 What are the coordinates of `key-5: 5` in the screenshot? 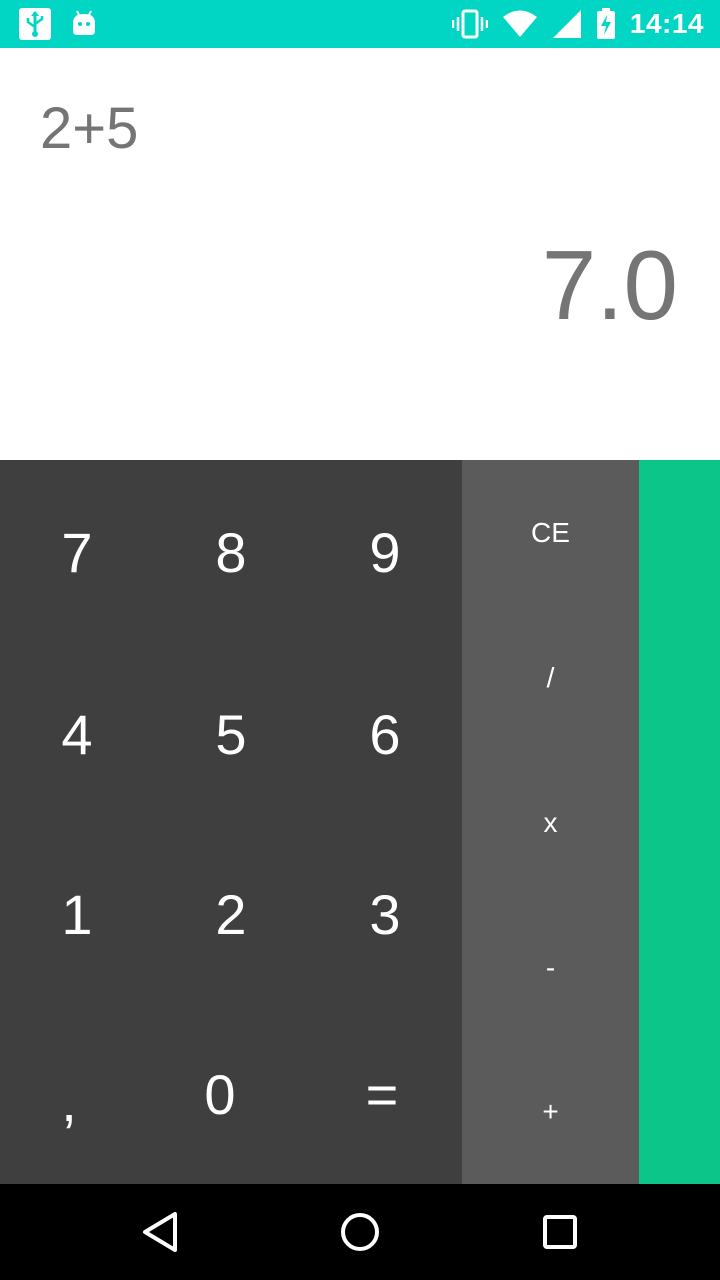 It's located at (231, 735).